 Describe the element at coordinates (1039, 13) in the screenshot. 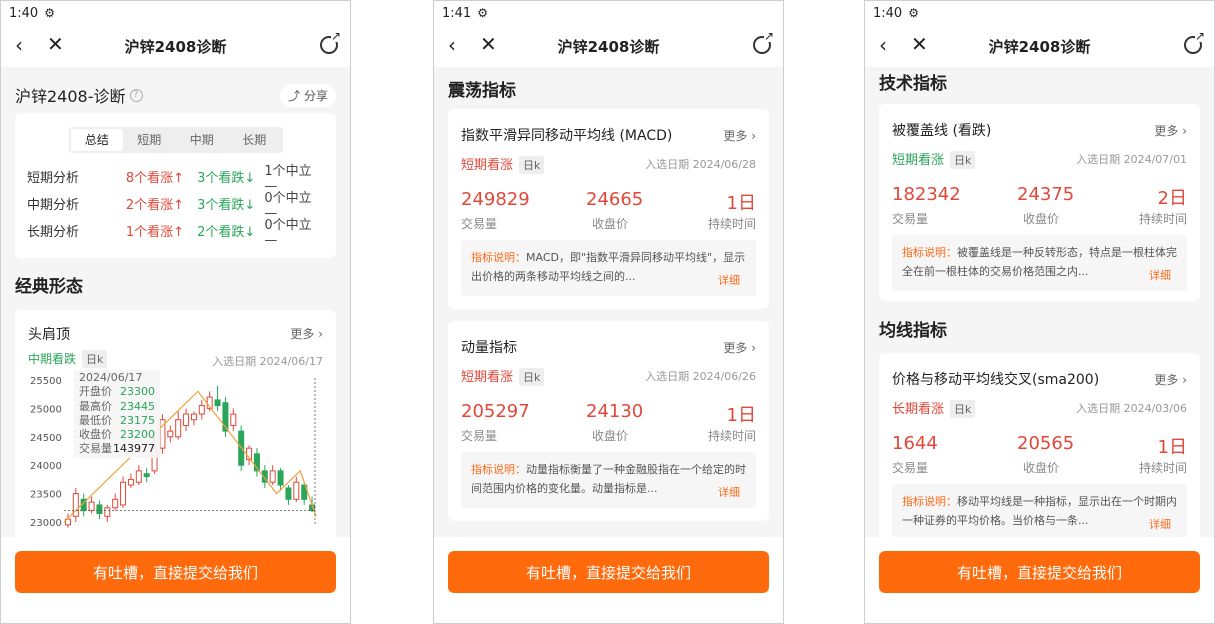

I see `status-bar: 1:40 ⚙` at that location.